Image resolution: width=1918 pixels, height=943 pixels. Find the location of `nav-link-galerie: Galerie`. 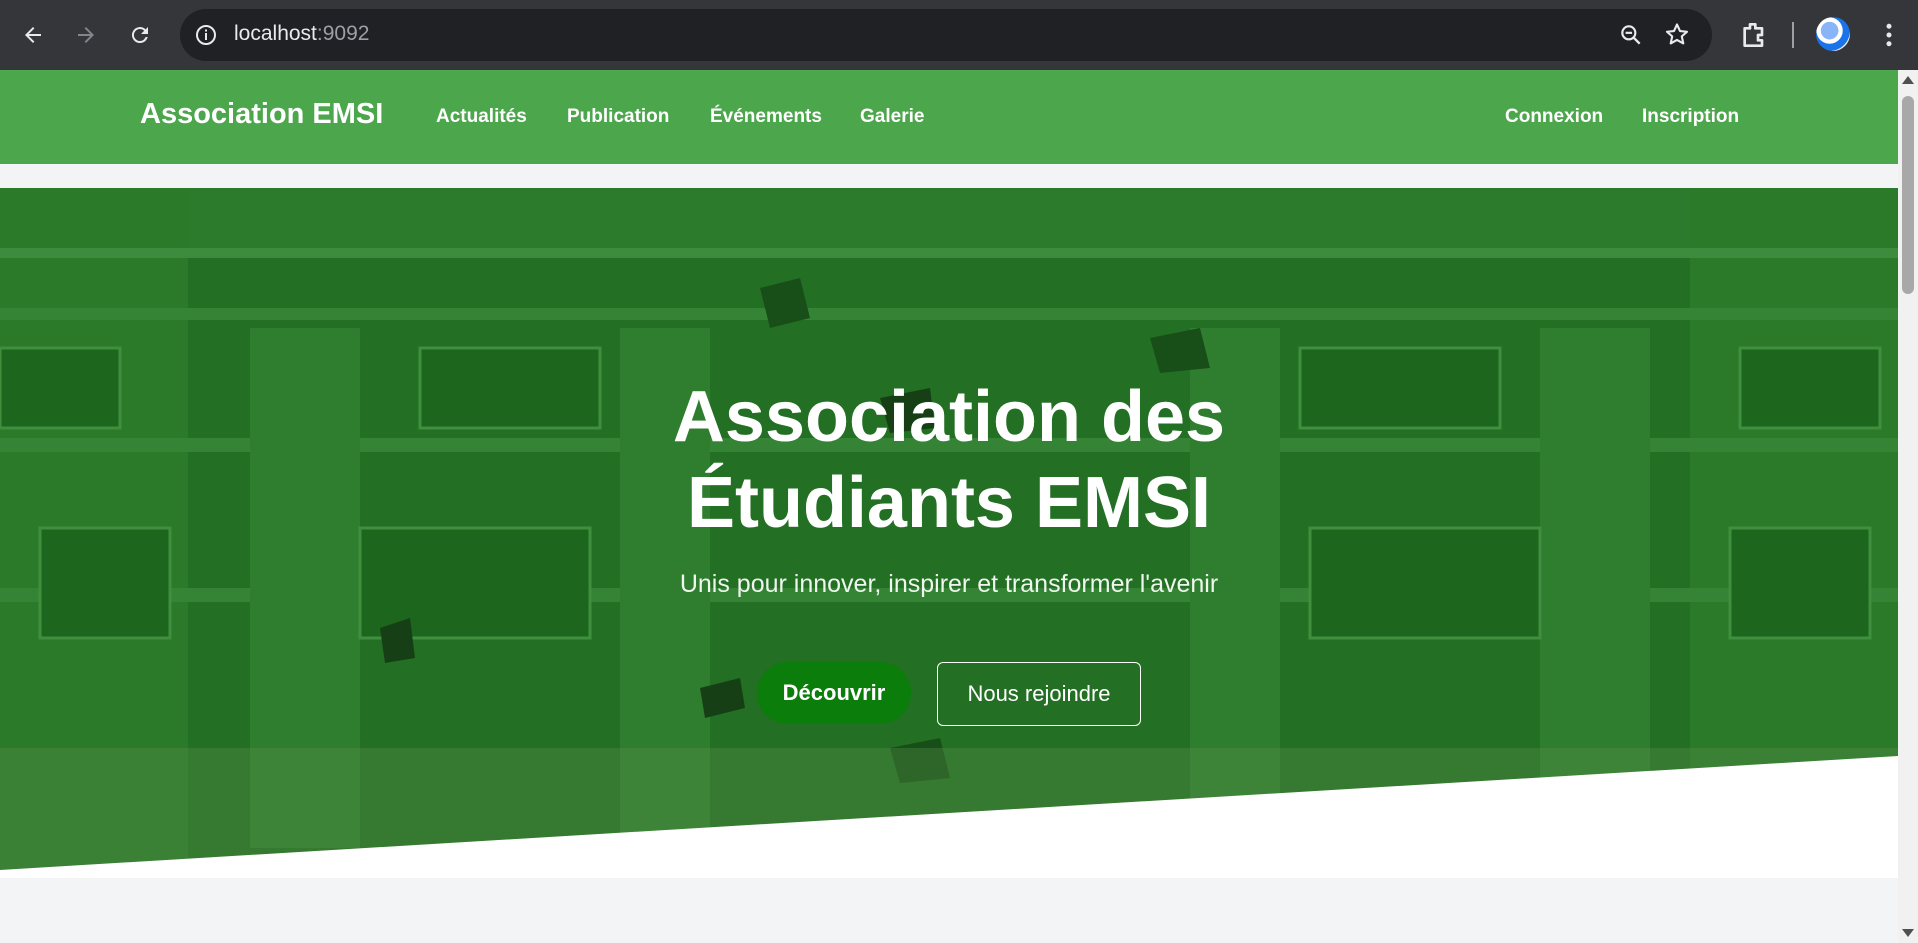

nav-link-galerie: Galerie is located at coordinates (892, 117).